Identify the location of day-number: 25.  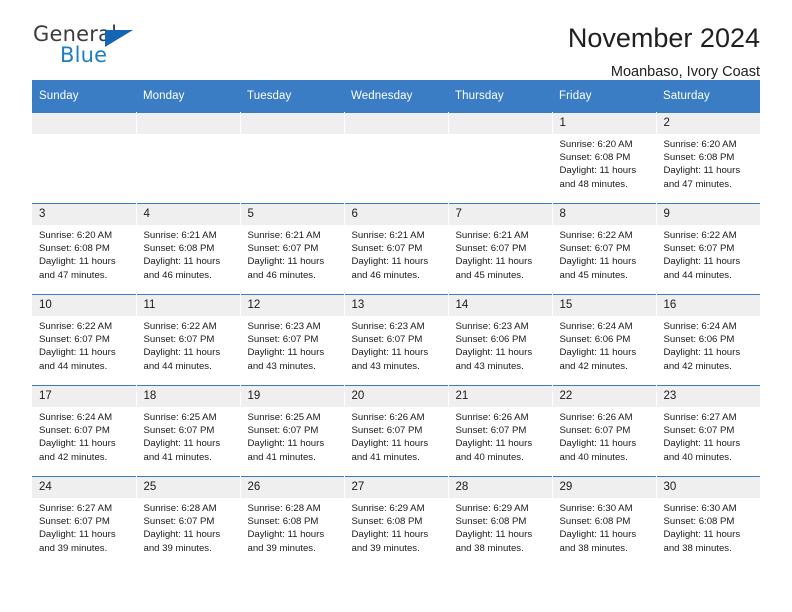
(188, 487).